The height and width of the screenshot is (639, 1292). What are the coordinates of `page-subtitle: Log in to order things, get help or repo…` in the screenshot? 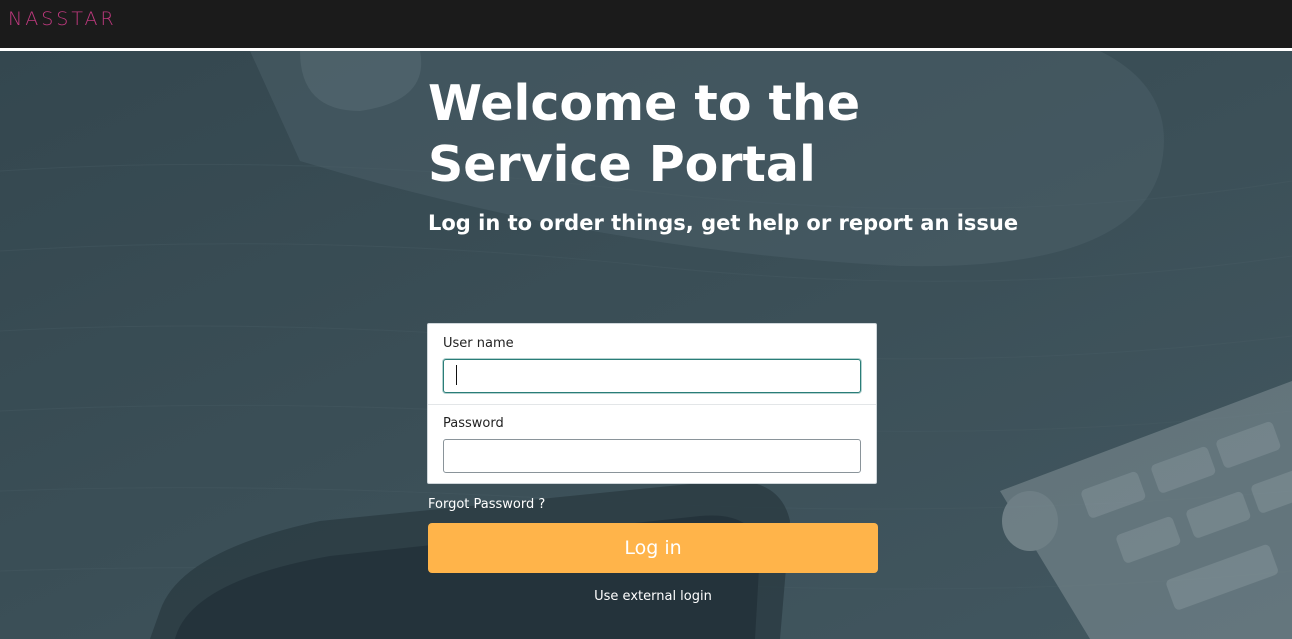 It's located at (723, 223).